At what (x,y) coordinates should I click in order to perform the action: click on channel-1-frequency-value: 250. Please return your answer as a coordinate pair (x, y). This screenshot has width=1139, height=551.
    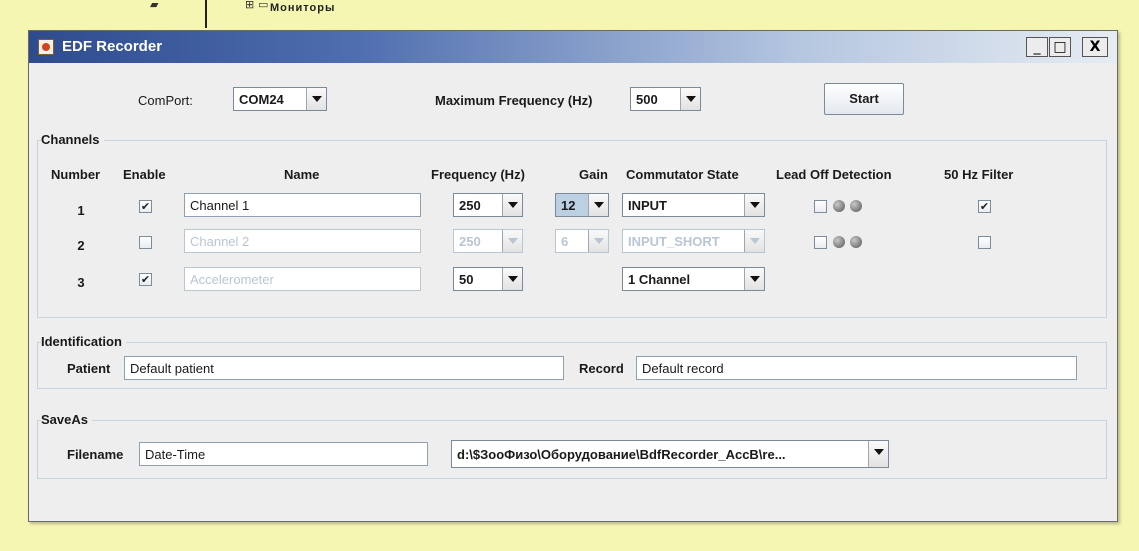
    Looking at the image, I should click on (470, 205).